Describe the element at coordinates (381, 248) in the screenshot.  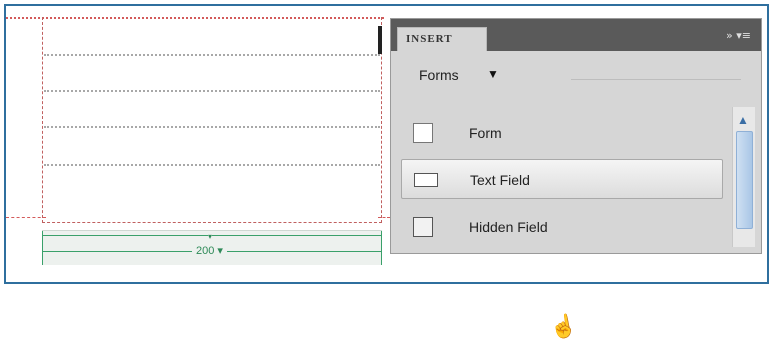
I see `width-tick-right` at that location.